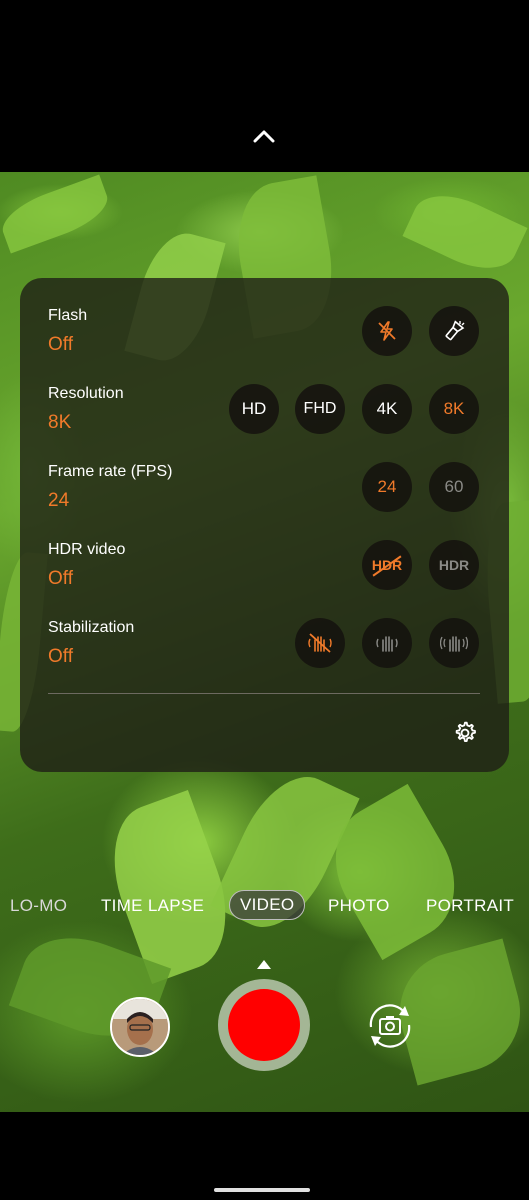  Describe the element at coordinates (59, 500) in the screenshot. I see `frame-rate-value: 24` at that location.